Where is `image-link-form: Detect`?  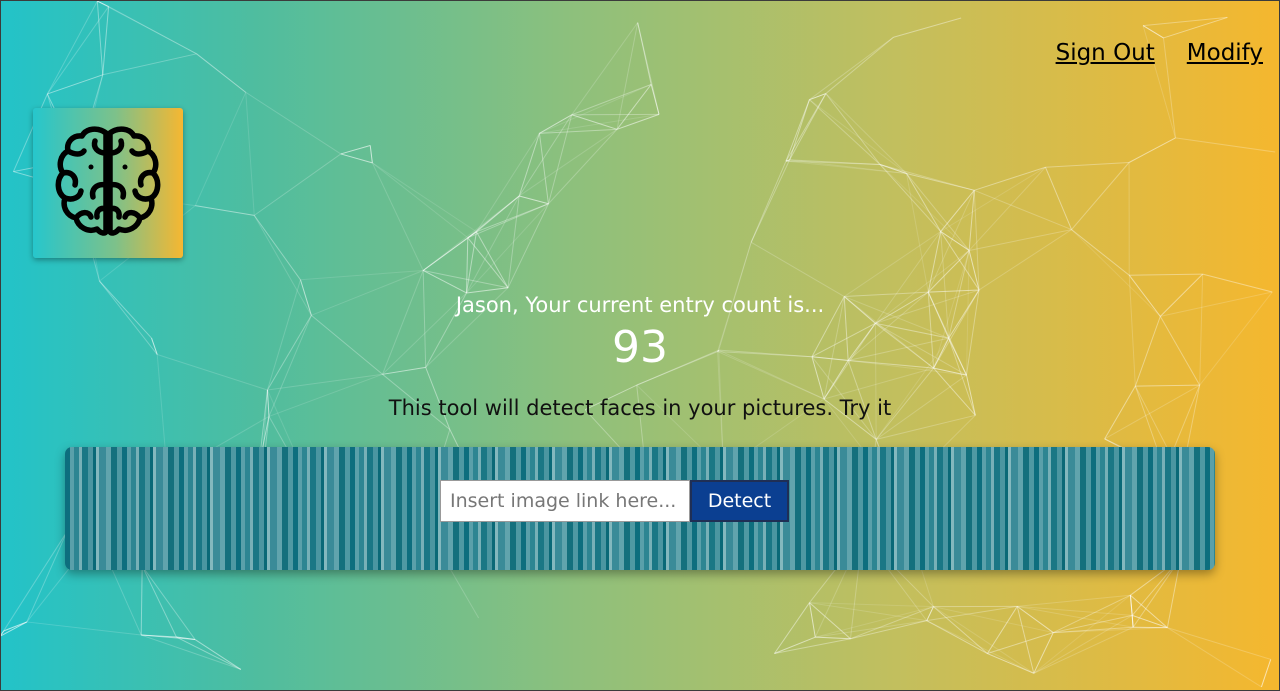
image-link-form: Detect is located at coordinates (614, 501).